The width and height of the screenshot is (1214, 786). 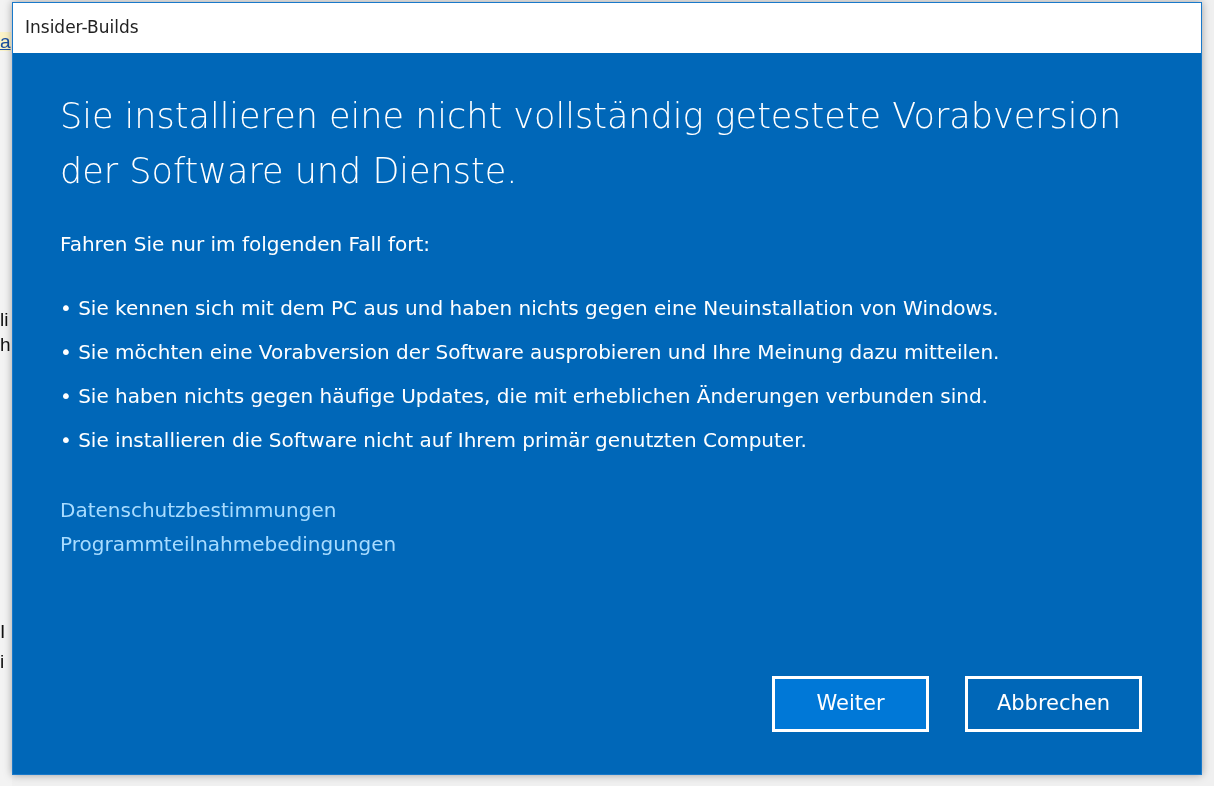 I want to click on cancel-button: Abbrechen, so click(x=1053, y=704).